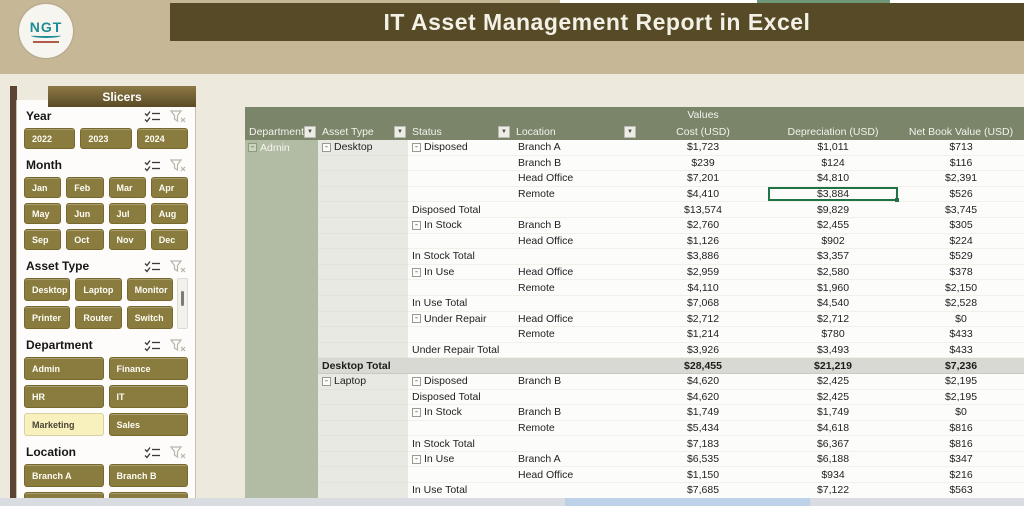 This screenshot has width=1024, height=506. What do you see at coordinates (961, 226) in the screenshot?
I see `cell-net-book-value: $305` at bounding box center [961, 226].